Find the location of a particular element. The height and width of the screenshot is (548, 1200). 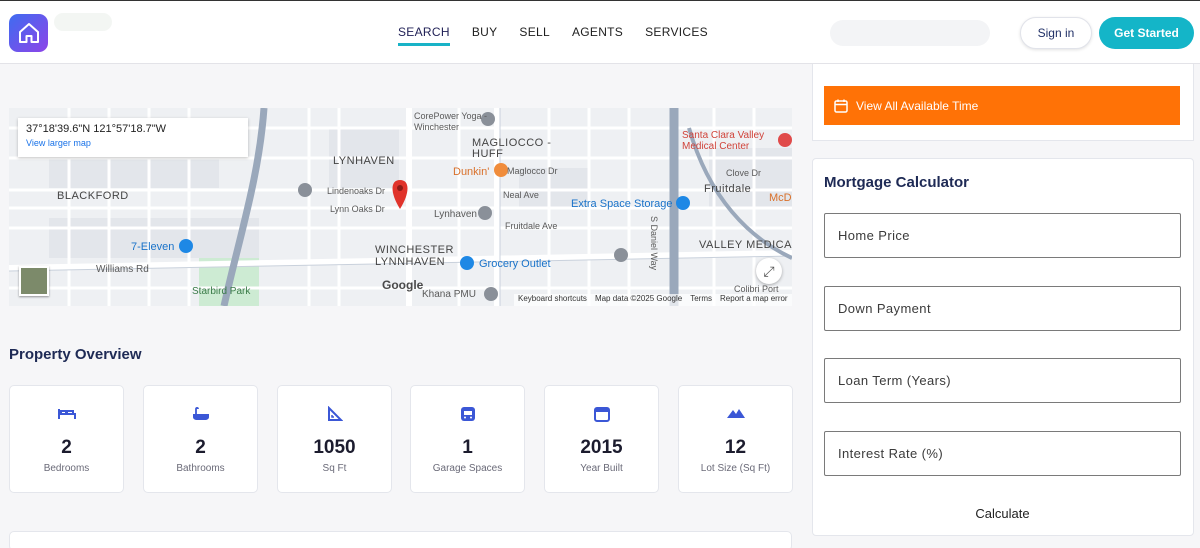

fullscreen-icon: ⤢ is located at coordinates (769, 271).